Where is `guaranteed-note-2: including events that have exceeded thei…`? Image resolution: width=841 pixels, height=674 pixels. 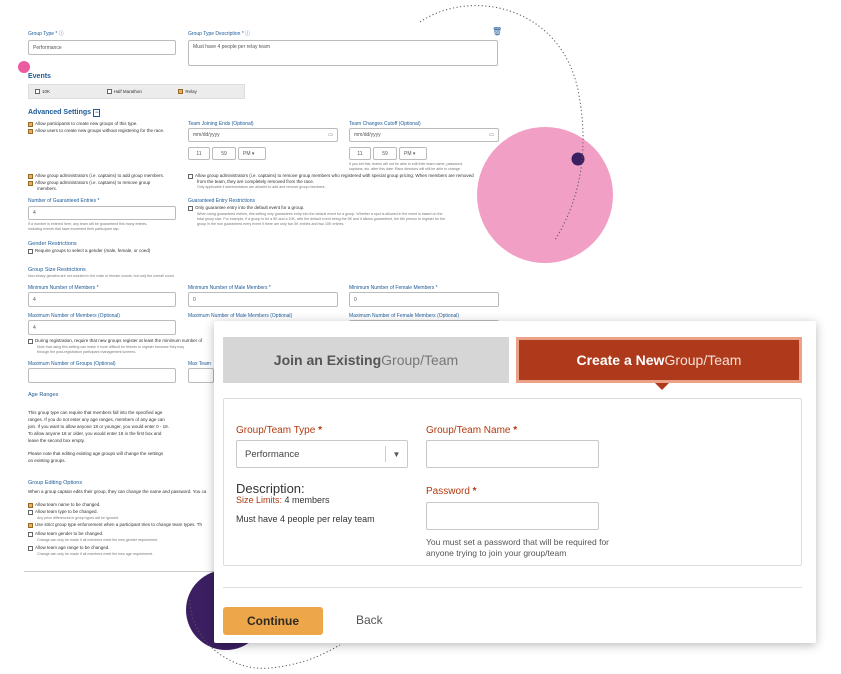 guaranteed-note-2: including events that have exceeded thei… is located at coordinates (74, 229).